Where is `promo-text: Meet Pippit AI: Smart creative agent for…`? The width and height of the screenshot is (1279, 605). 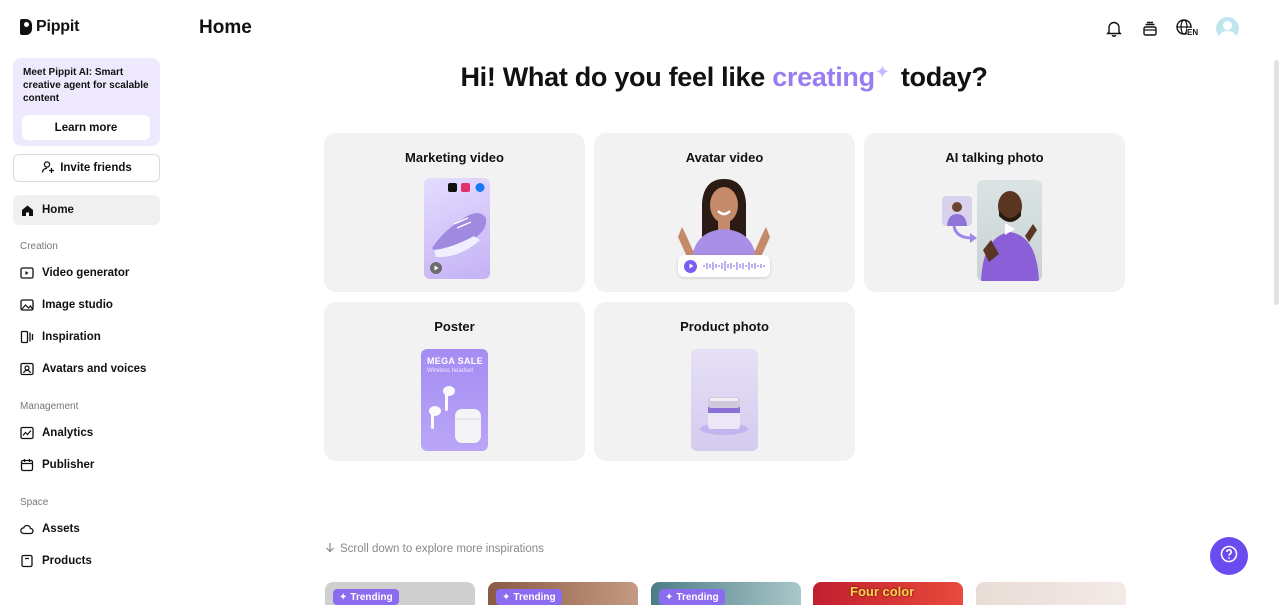
promo-text: Meet Pippit AI: Smart creative agent for… is located at coordinates (86, 85).